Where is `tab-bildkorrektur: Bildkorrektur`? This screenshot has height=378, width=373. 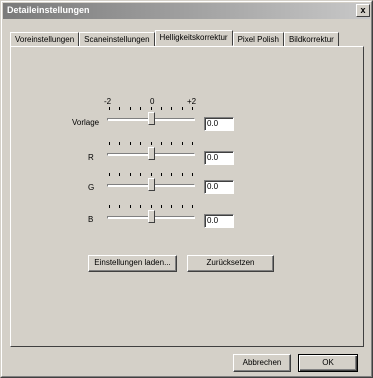
tab-bildkorrektur: Bildkorrektur is located at coordinates (311, 39).